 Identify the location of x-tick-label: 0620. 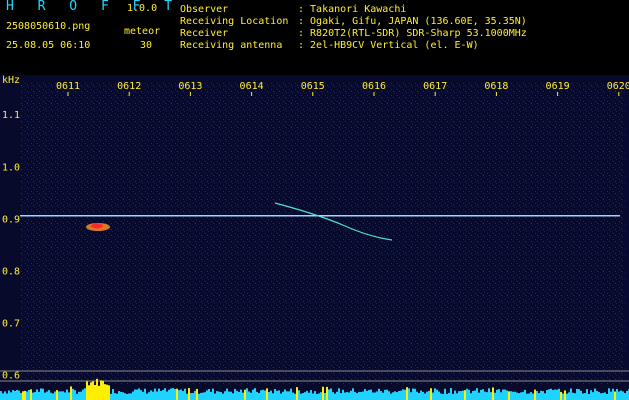
(618, 86).